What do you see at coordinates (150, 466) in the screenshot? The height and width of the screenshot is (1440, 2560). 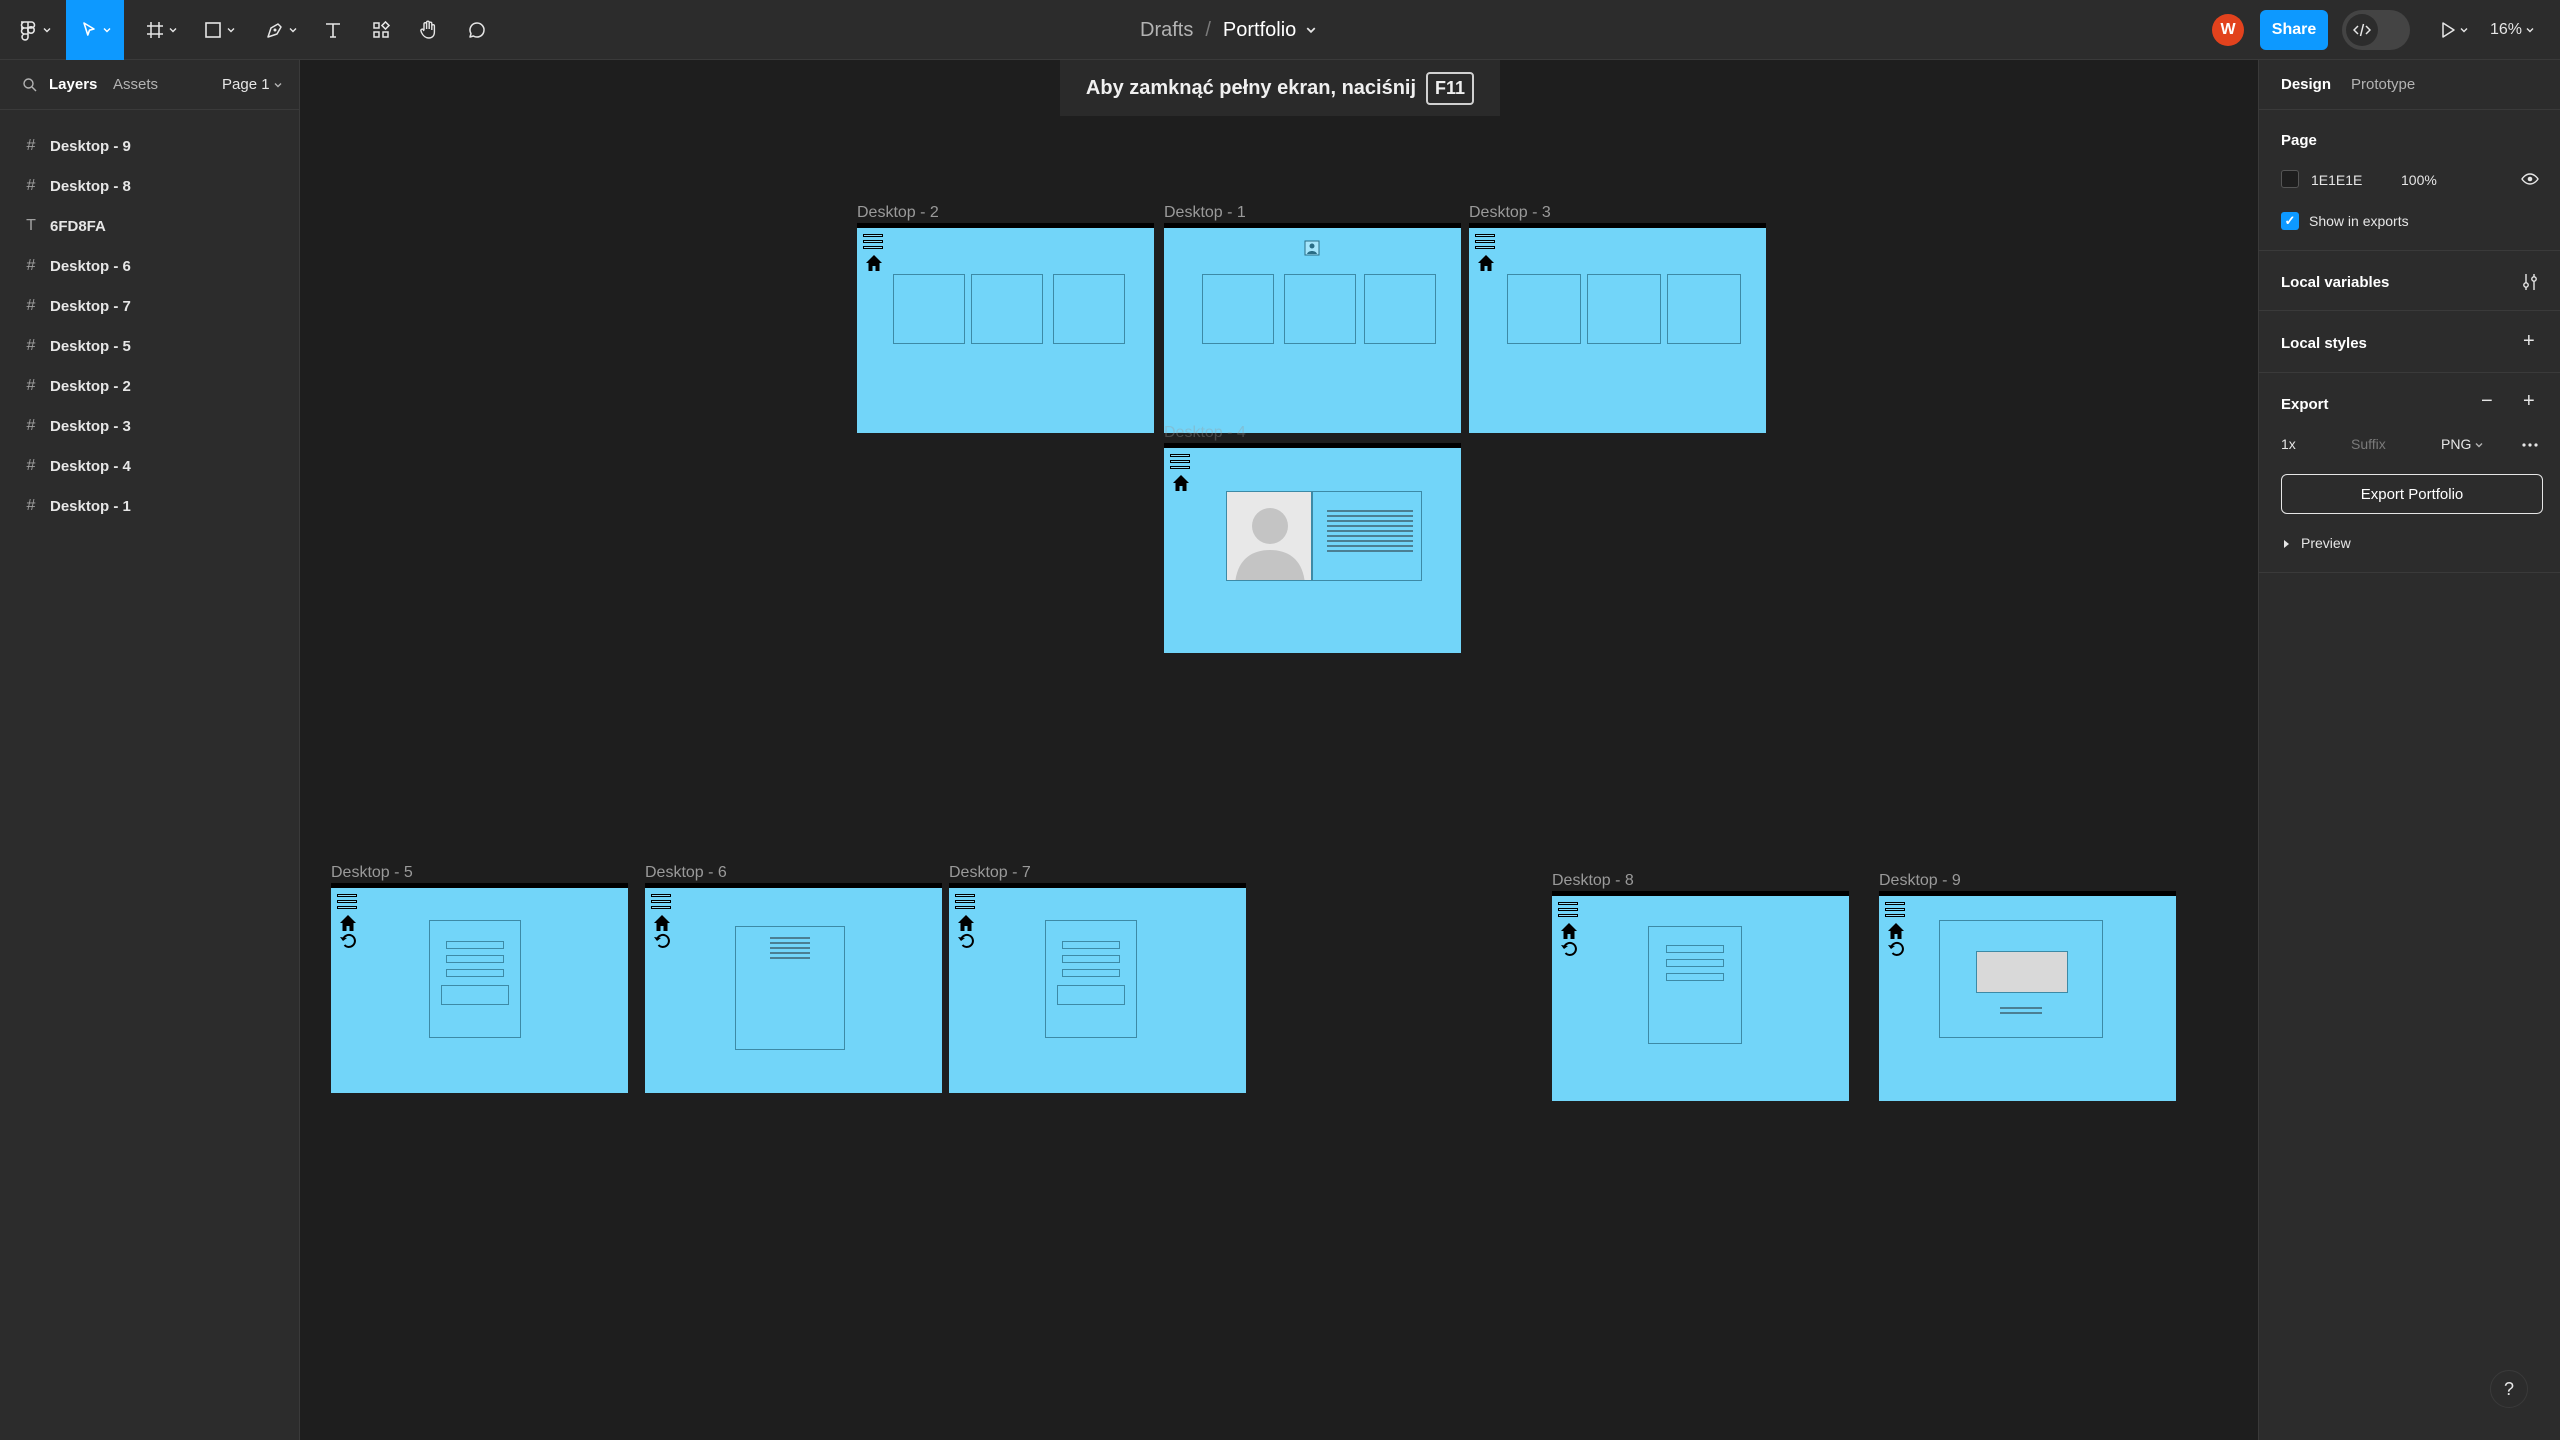 I see `layer-item: # Desktop - 4` at bounding box center [150, 466].